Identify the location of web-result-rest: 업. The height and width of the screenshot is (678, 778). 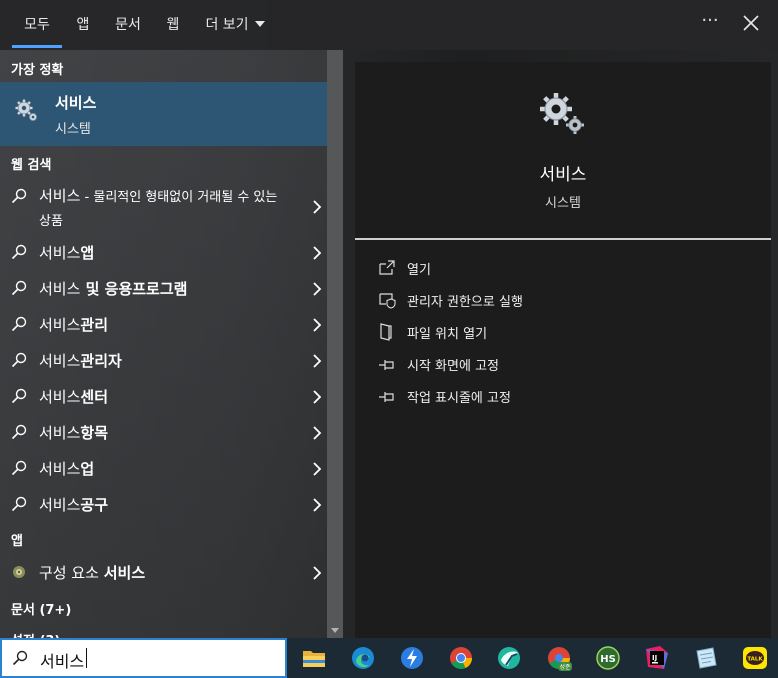
(87, 469).